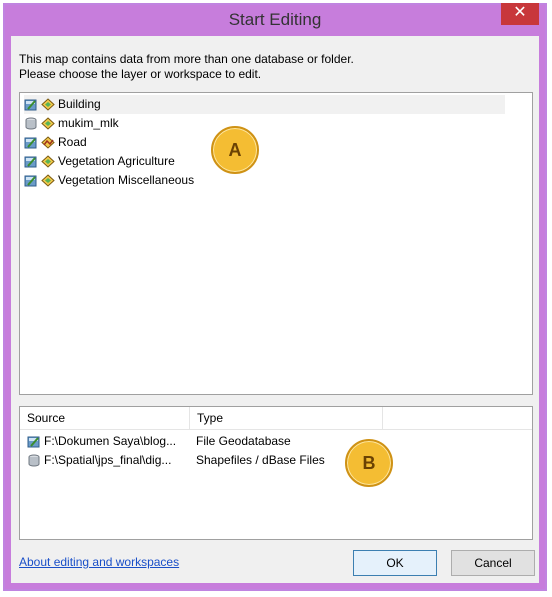 This screenshot has width=552, height=597. Describe the element at coordinates (79, 104) in the screenshot. I see `layer-label: Building` at that location.